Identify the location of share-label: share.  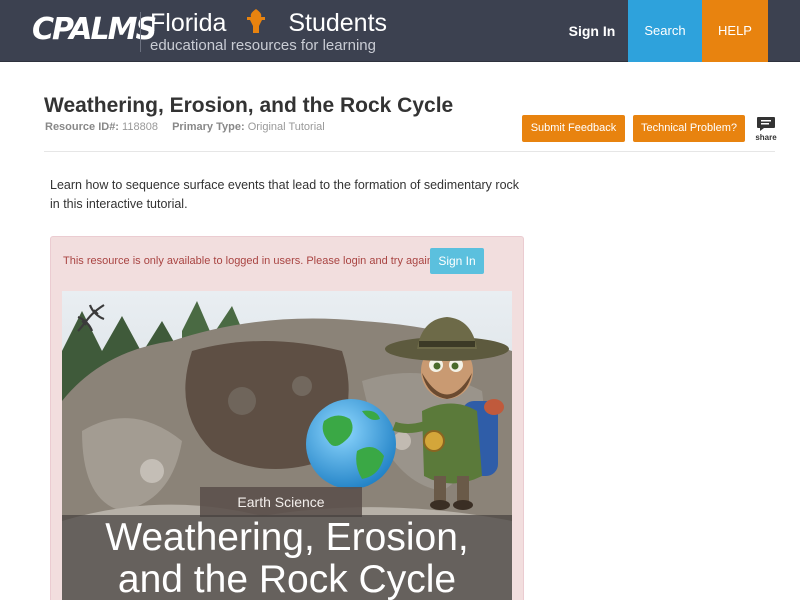
(766, 137).